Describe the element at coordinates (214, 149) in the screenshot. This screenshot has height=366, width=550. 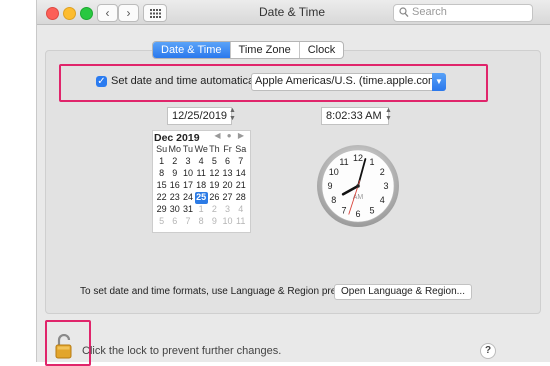
I see `calendar-day-name: Th` at that location.